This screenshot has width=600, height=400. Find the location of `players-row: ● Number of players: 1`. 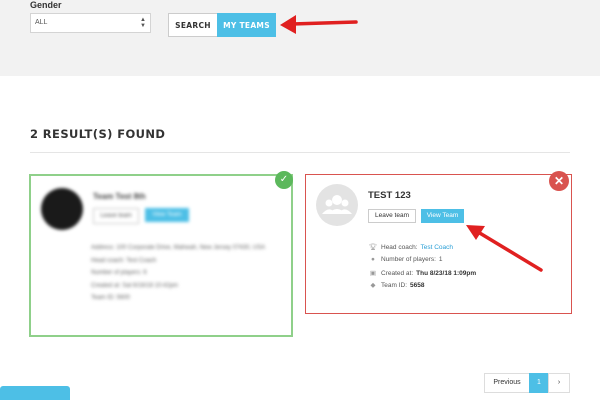

players-row: ● Number of players: 1 is located at coordinates (405, 259).